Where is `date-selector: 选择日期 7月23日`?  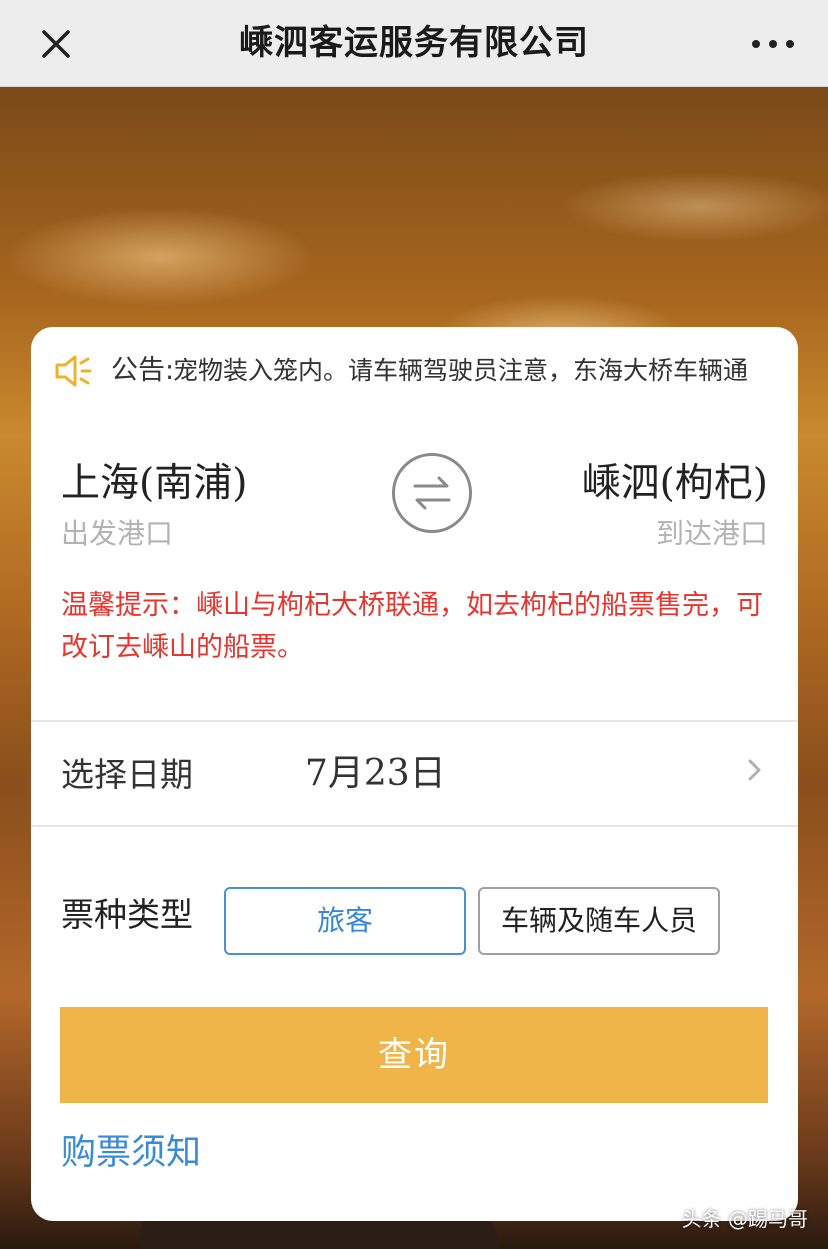
date-selector: 选择日期 7月23日 is located at coordinates (414, 774).